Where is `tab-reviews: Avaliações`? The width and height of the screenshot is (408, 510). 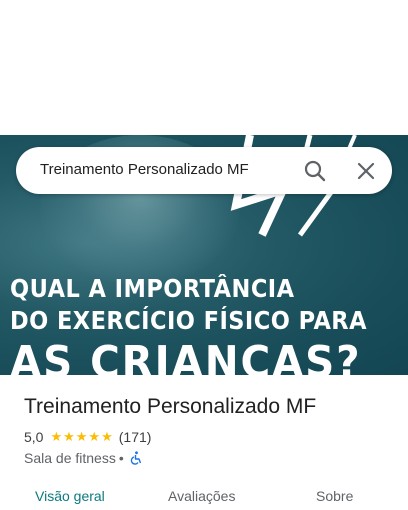
tab-reviews: Avaliações is located at coordinates (201, 496).